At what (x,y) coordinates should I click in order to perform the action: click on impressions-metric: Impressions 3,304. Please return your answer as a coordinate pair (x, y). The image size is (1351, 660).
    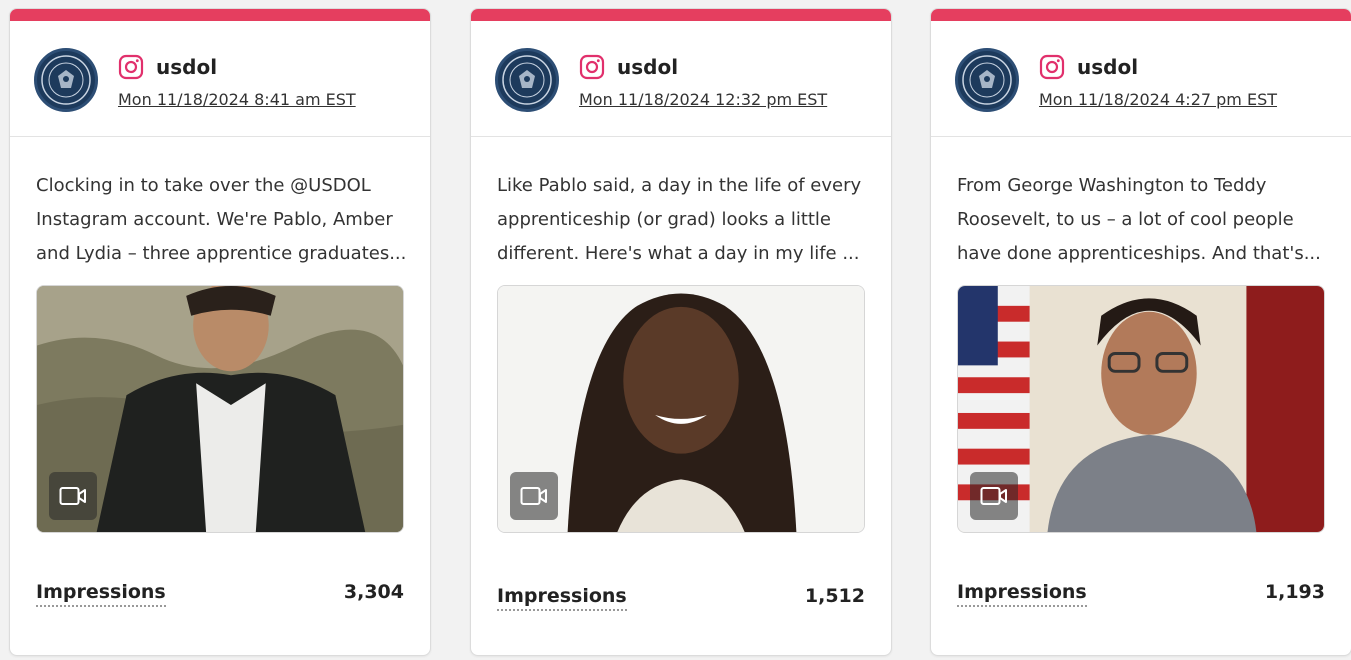
    Looking at the image, I should click on (220, 595).